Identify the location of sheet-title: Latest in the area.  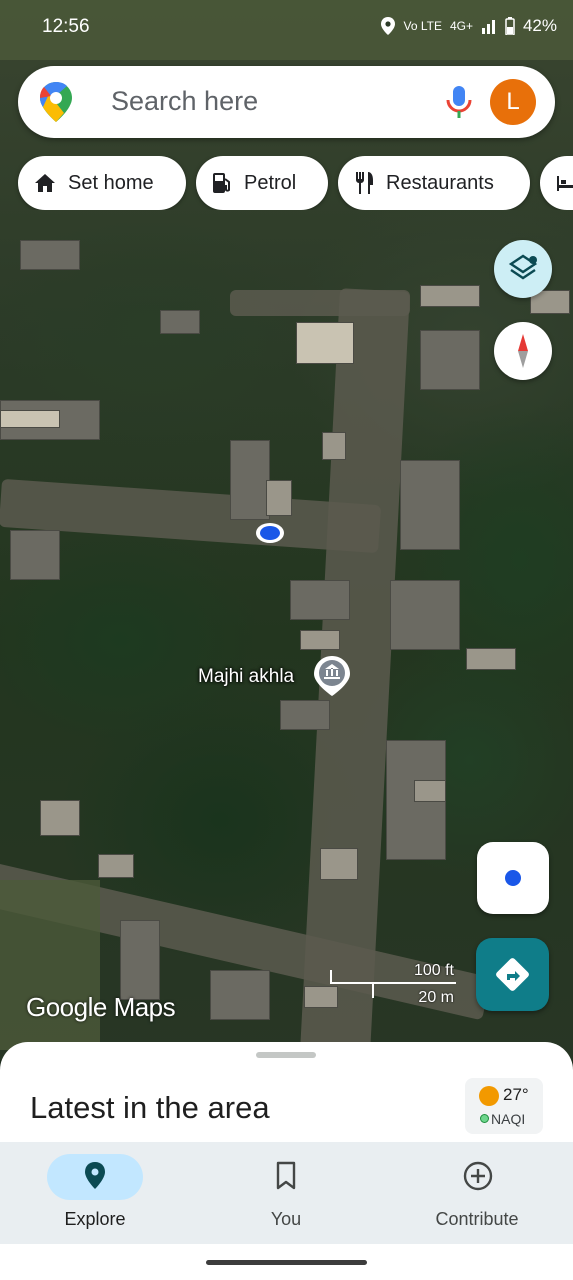
(150, 1107).